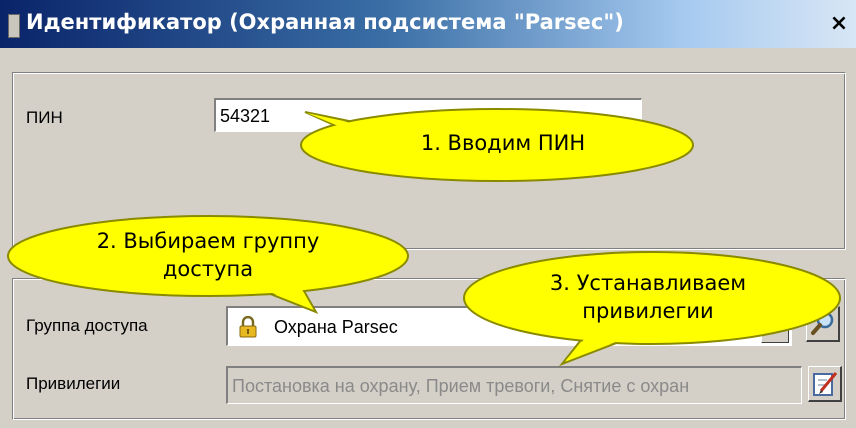 The image size is (856, 428). I want to click on edit-privileges-button, so click(825, 384).